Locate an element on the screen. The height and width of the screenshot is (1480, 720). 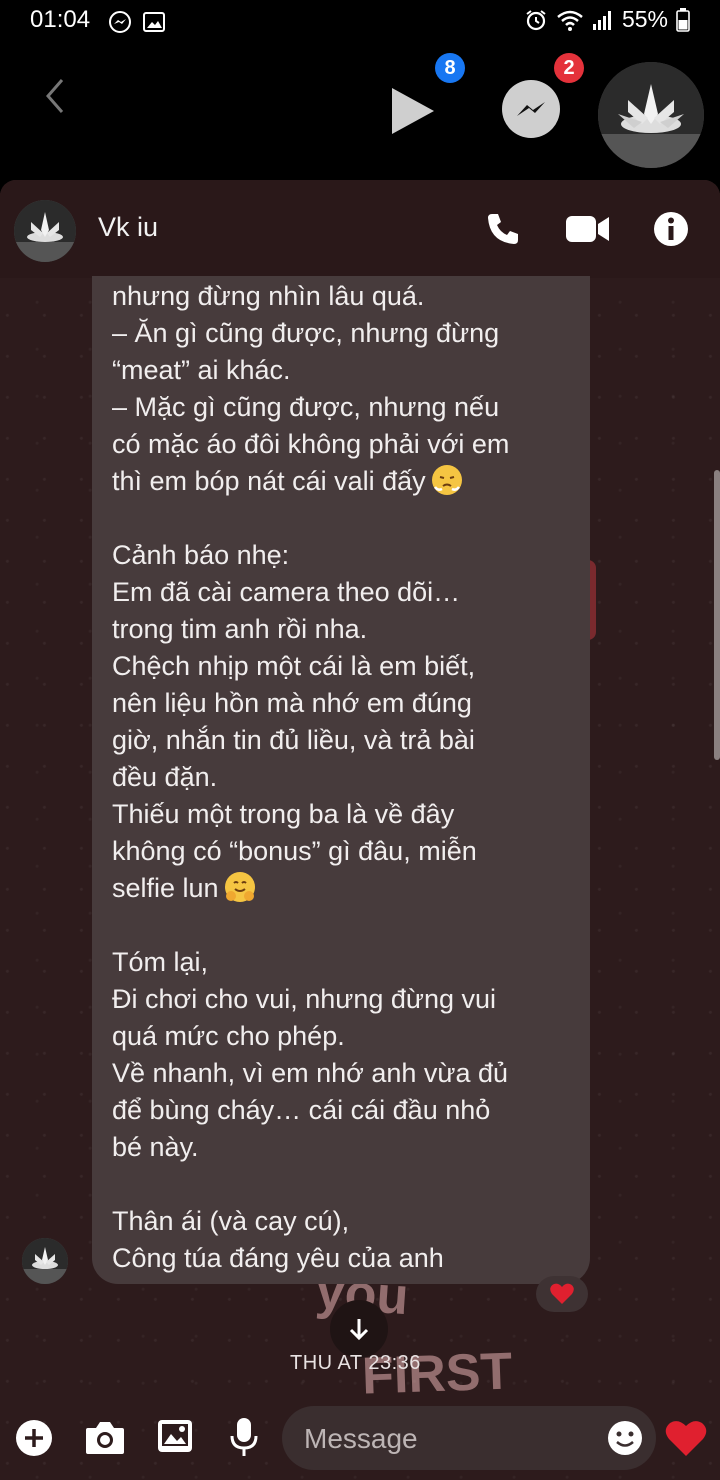
chat-header: Vk iu is located at coordinates (360, 229).